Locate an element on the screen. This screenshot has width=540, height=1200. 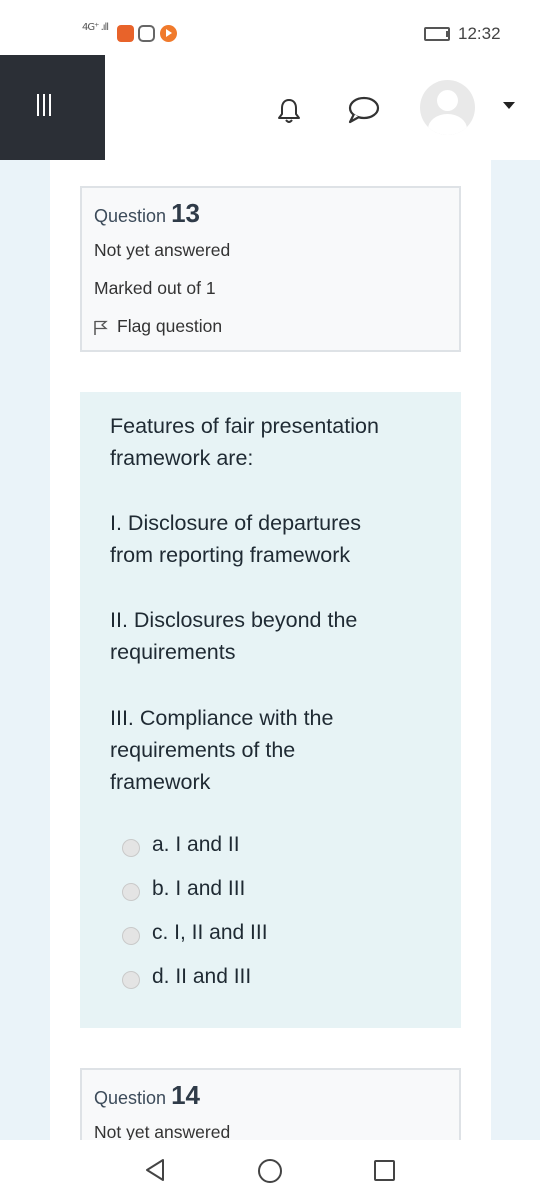
question-grade: Marked out of 1 is located at coordinates (155, 288).